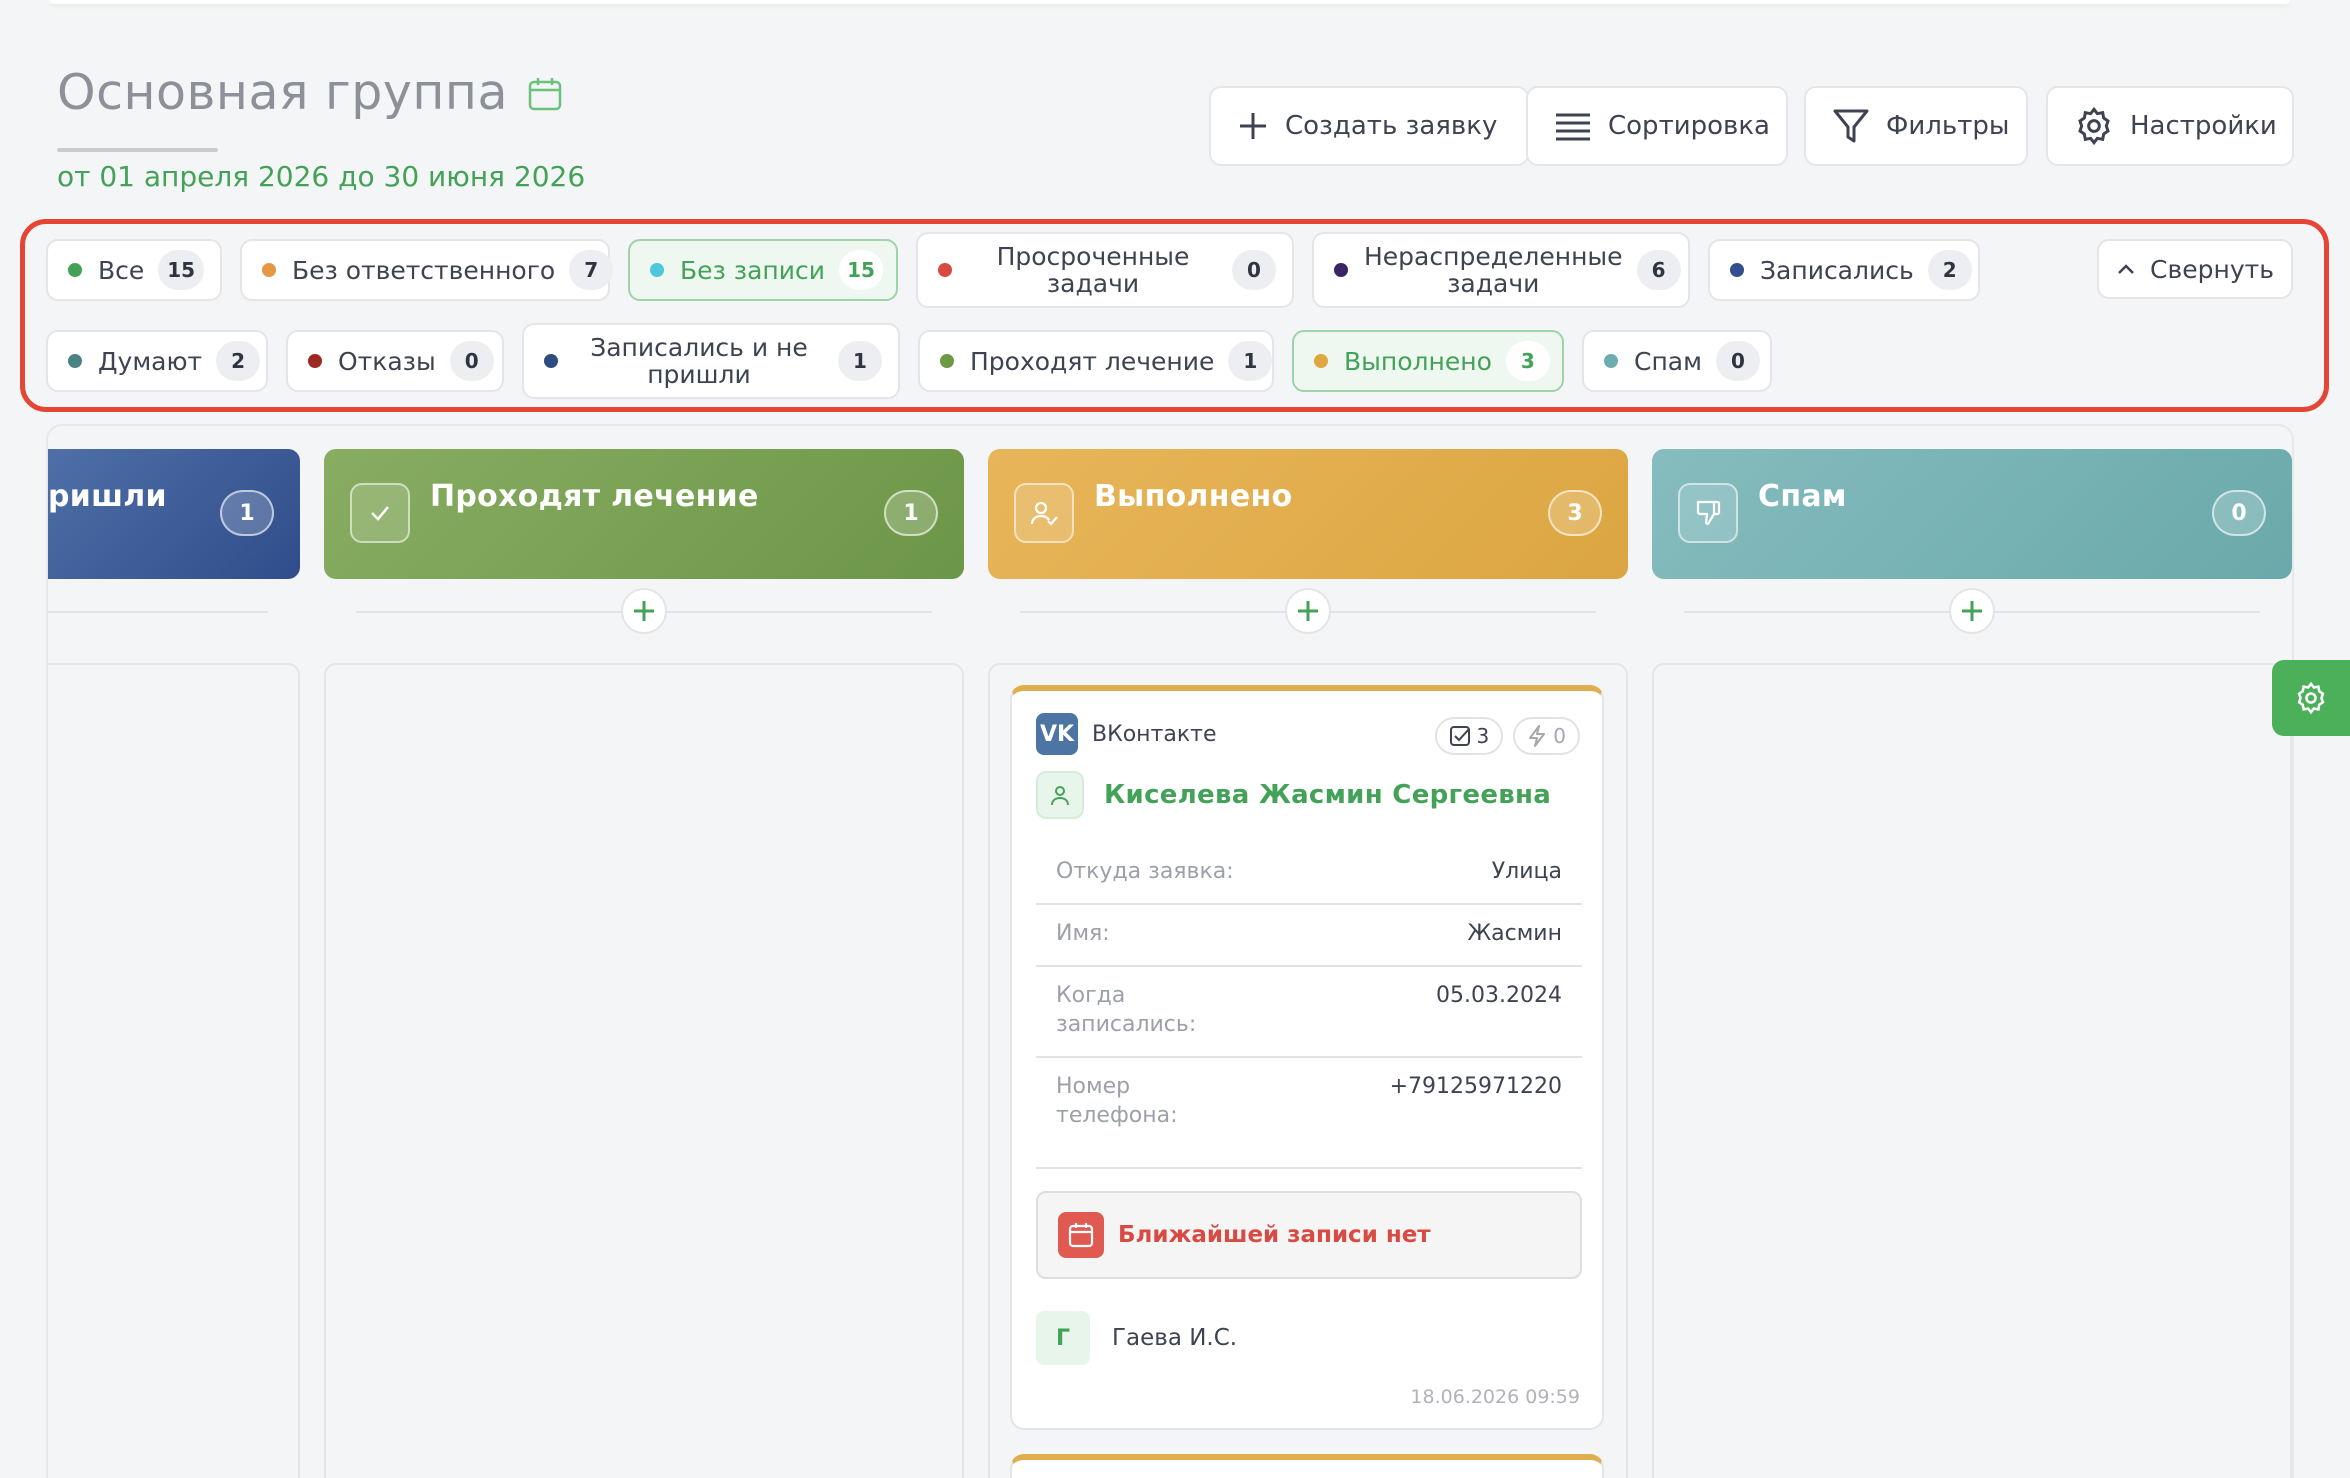  What do you see at coordinates (2126, 269) in the screenshot?
I see `chevron-up-icon` at bounding box center [2126, 269].